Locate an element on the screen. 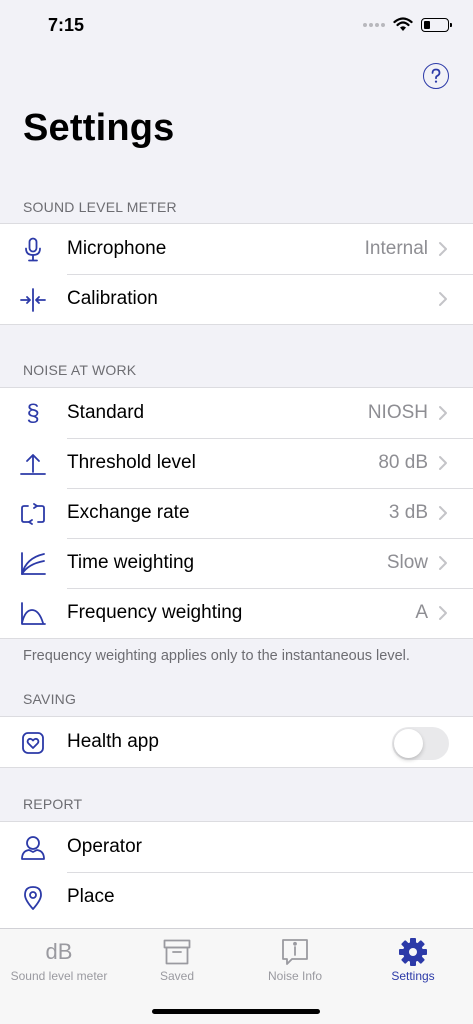 The height and width of the screenshot is (1024, 473). row-value: Slow is located at coordinates (407, 562).